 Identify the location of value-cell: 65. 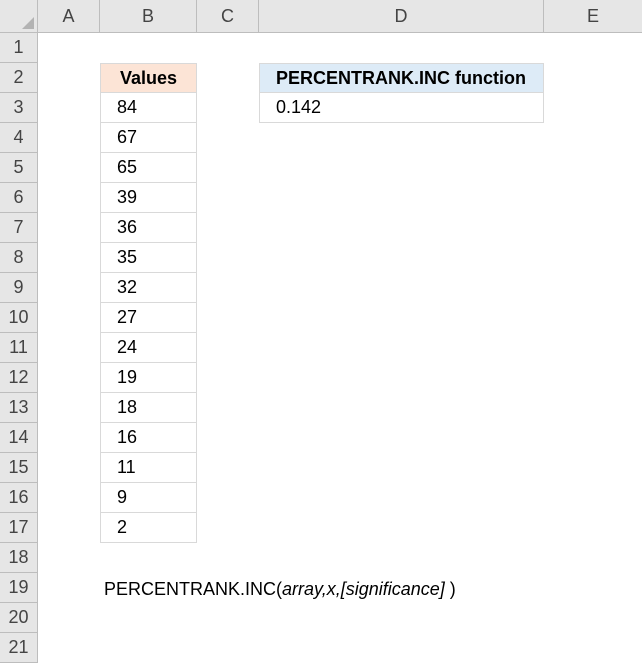
(148, 168).